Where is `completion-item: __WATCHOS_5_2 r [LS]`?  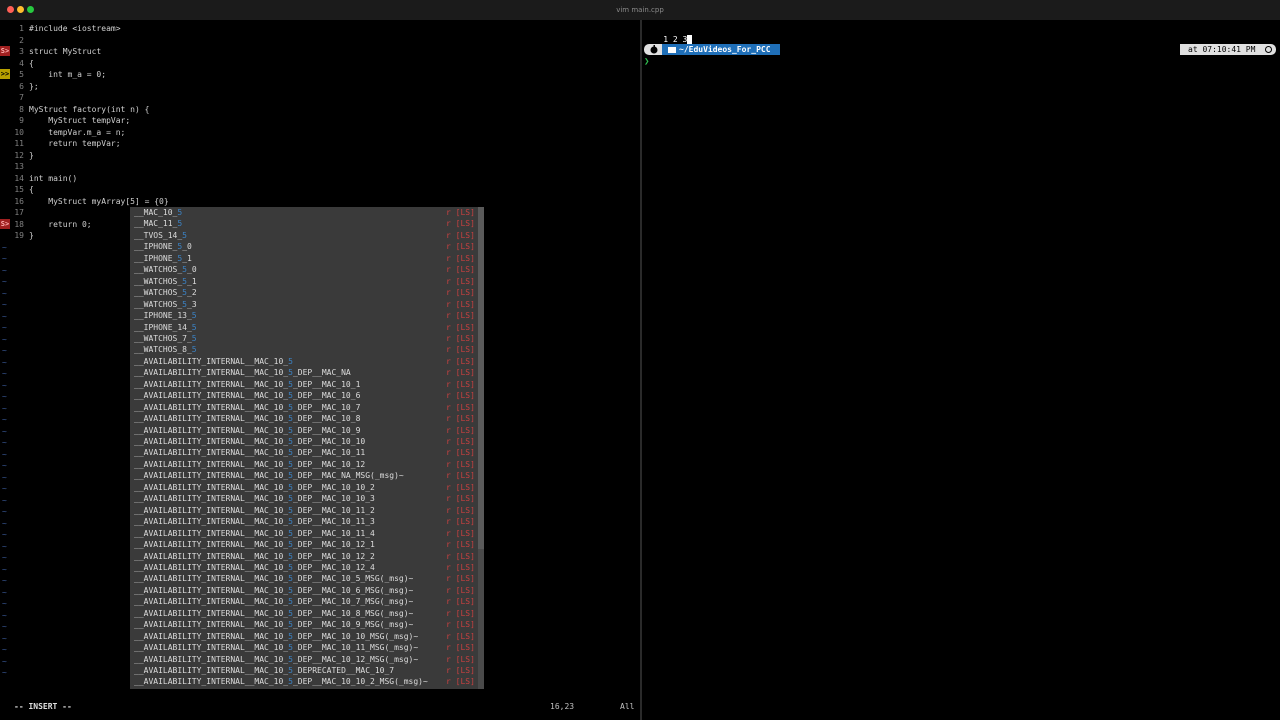
completion-item: __WATCHOS_5_2 r [LS] is located at coordinates (304, 293).